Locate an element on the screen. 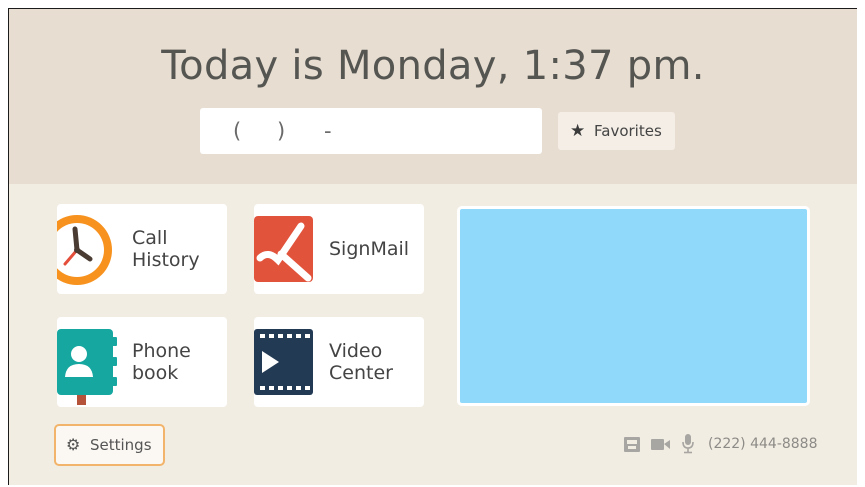 The height and width of the screenshot is (487, 865). settings-button: ⚙ Settings is located at coordinates (109, 445).